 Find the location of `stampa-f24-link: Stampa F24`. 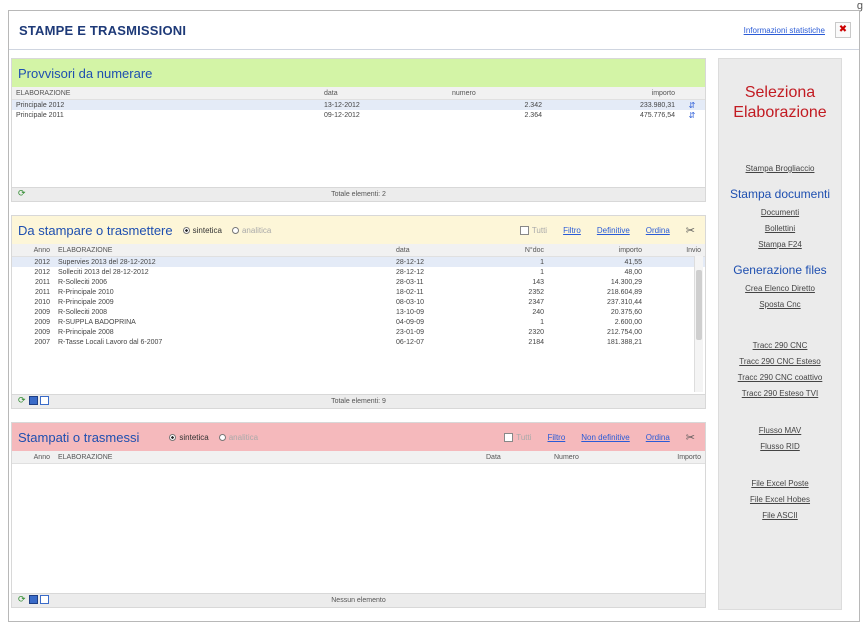

stampa-f24-link: Stampa F24 is located at coordinates (780, 244).